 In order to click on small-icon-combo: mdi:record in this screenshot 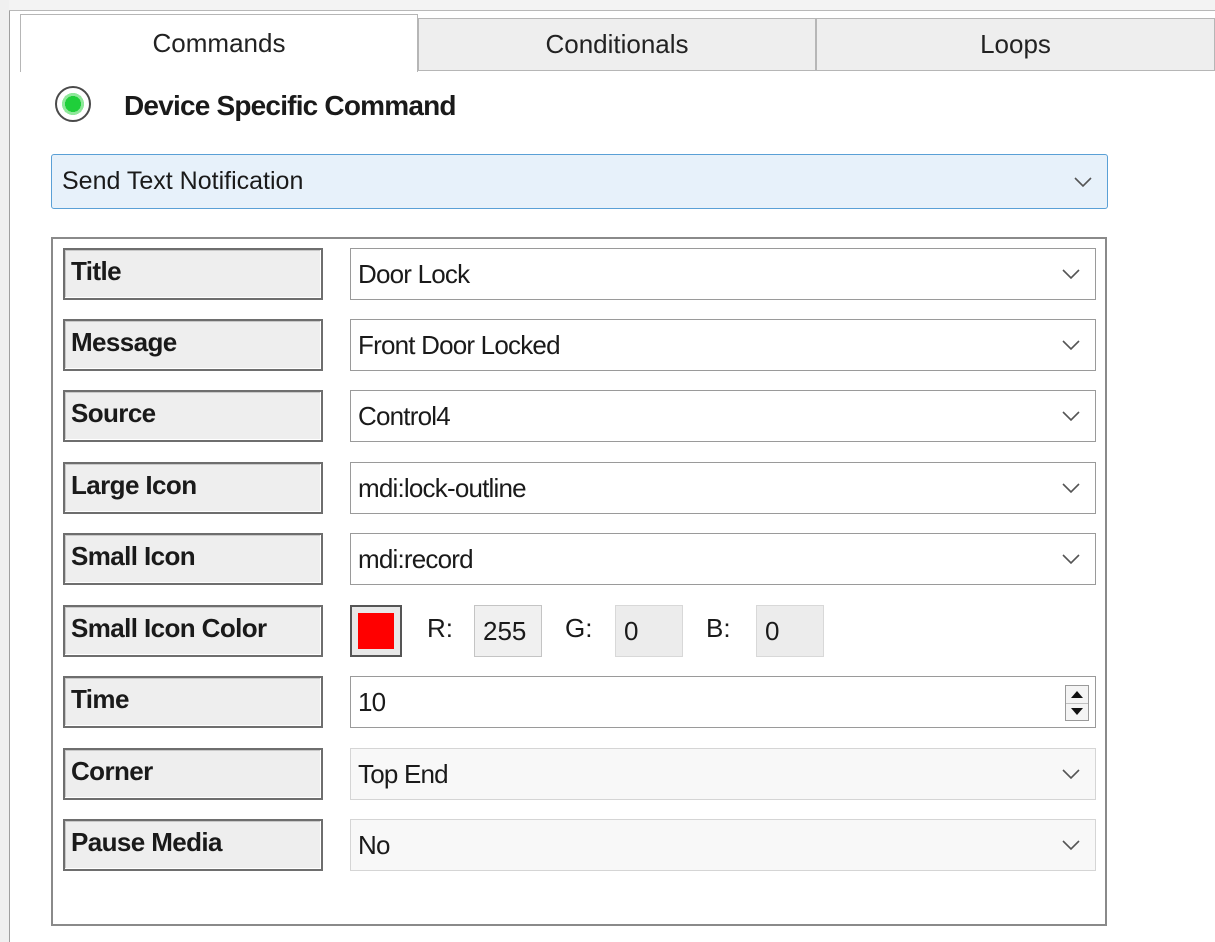, I will do `click(723, 559)`.